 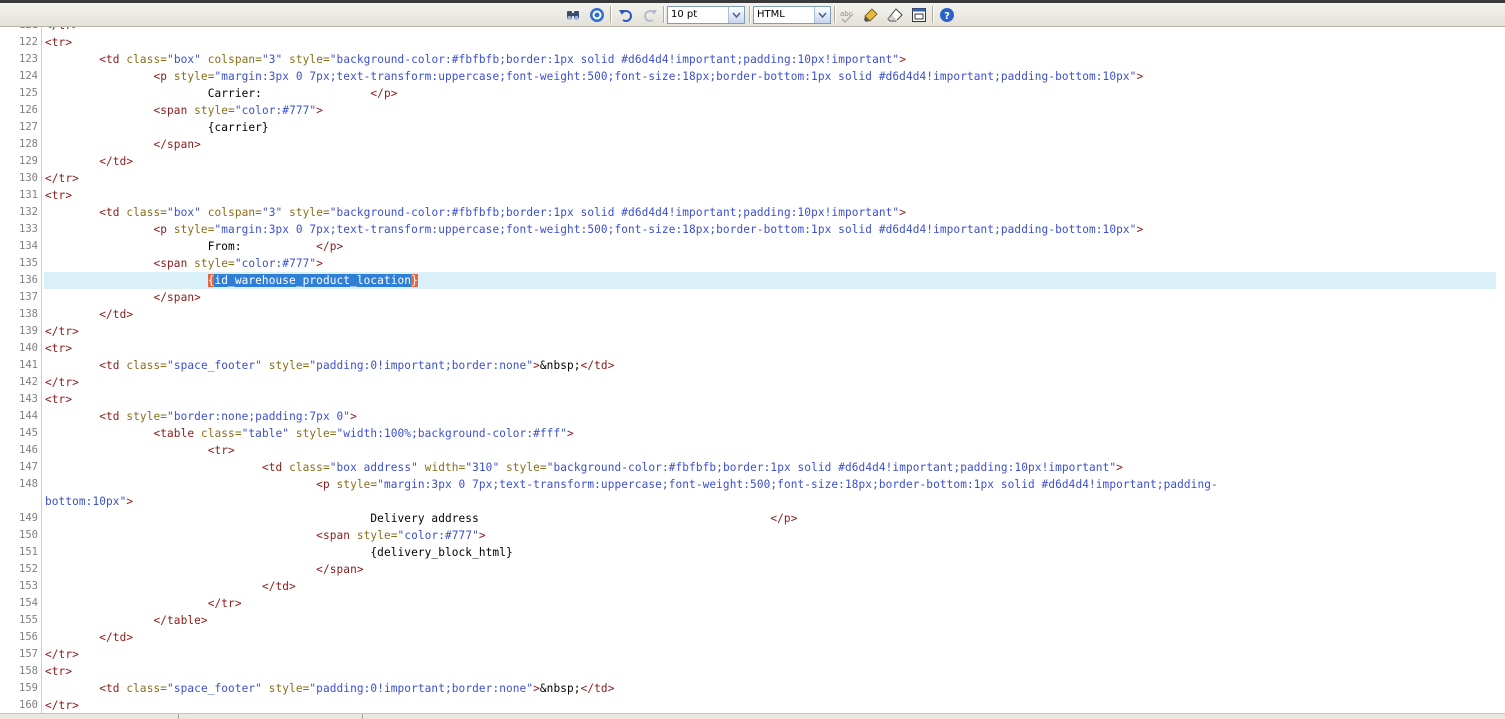 I want to click on code-line: 146 <tr>, so click(x=752, y=450).